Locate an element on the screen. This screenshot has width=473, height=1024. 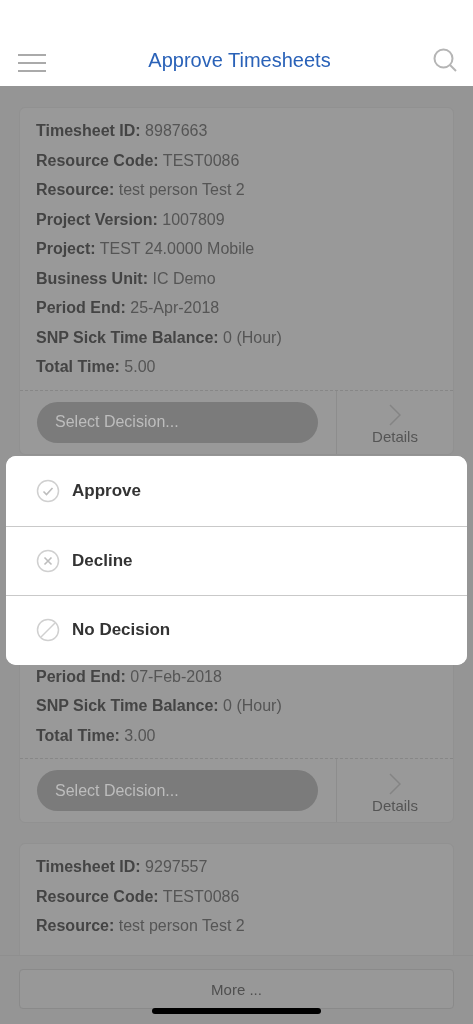
timesheet-field: Project Version: 1007809 is located at coordinates (236, 219).